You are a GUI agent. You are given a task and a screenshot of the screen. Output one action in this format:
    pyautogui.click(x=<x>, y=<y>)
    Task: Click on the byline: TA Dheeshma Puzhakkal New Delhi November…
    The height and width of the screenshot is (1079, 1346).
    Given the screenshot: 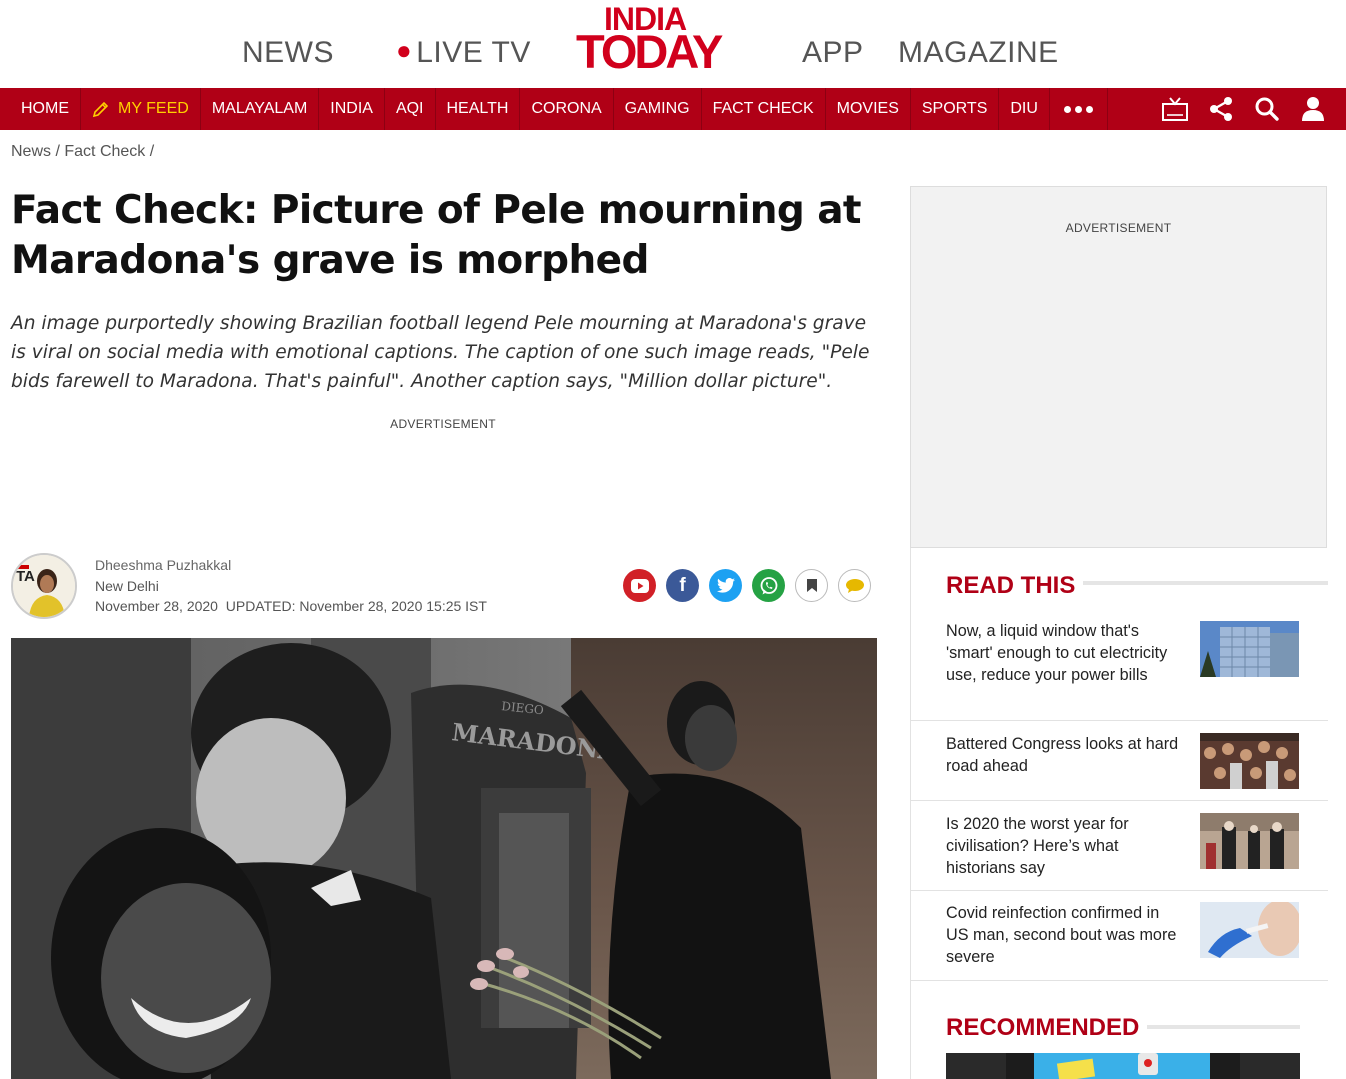 What is the action you would take?
    pyautogui.click(x=444, y=588)
    